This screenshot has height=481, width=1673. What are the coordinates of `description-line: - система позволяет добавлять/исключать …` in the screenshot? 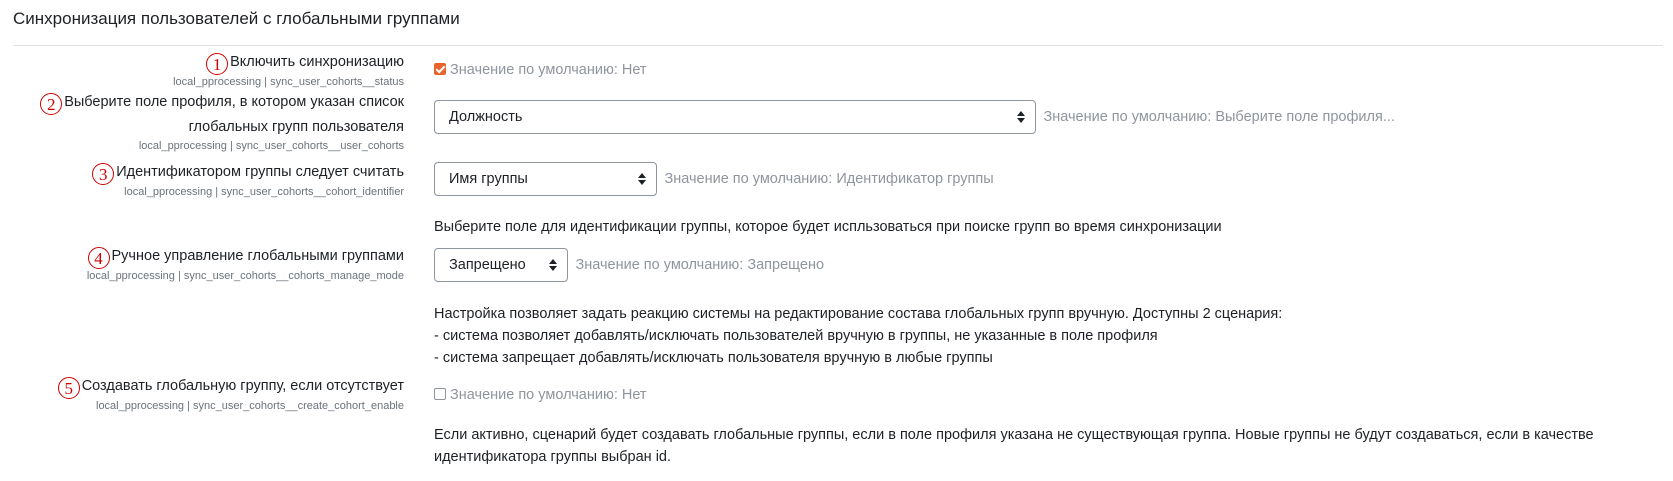 It's located at (796, 336).